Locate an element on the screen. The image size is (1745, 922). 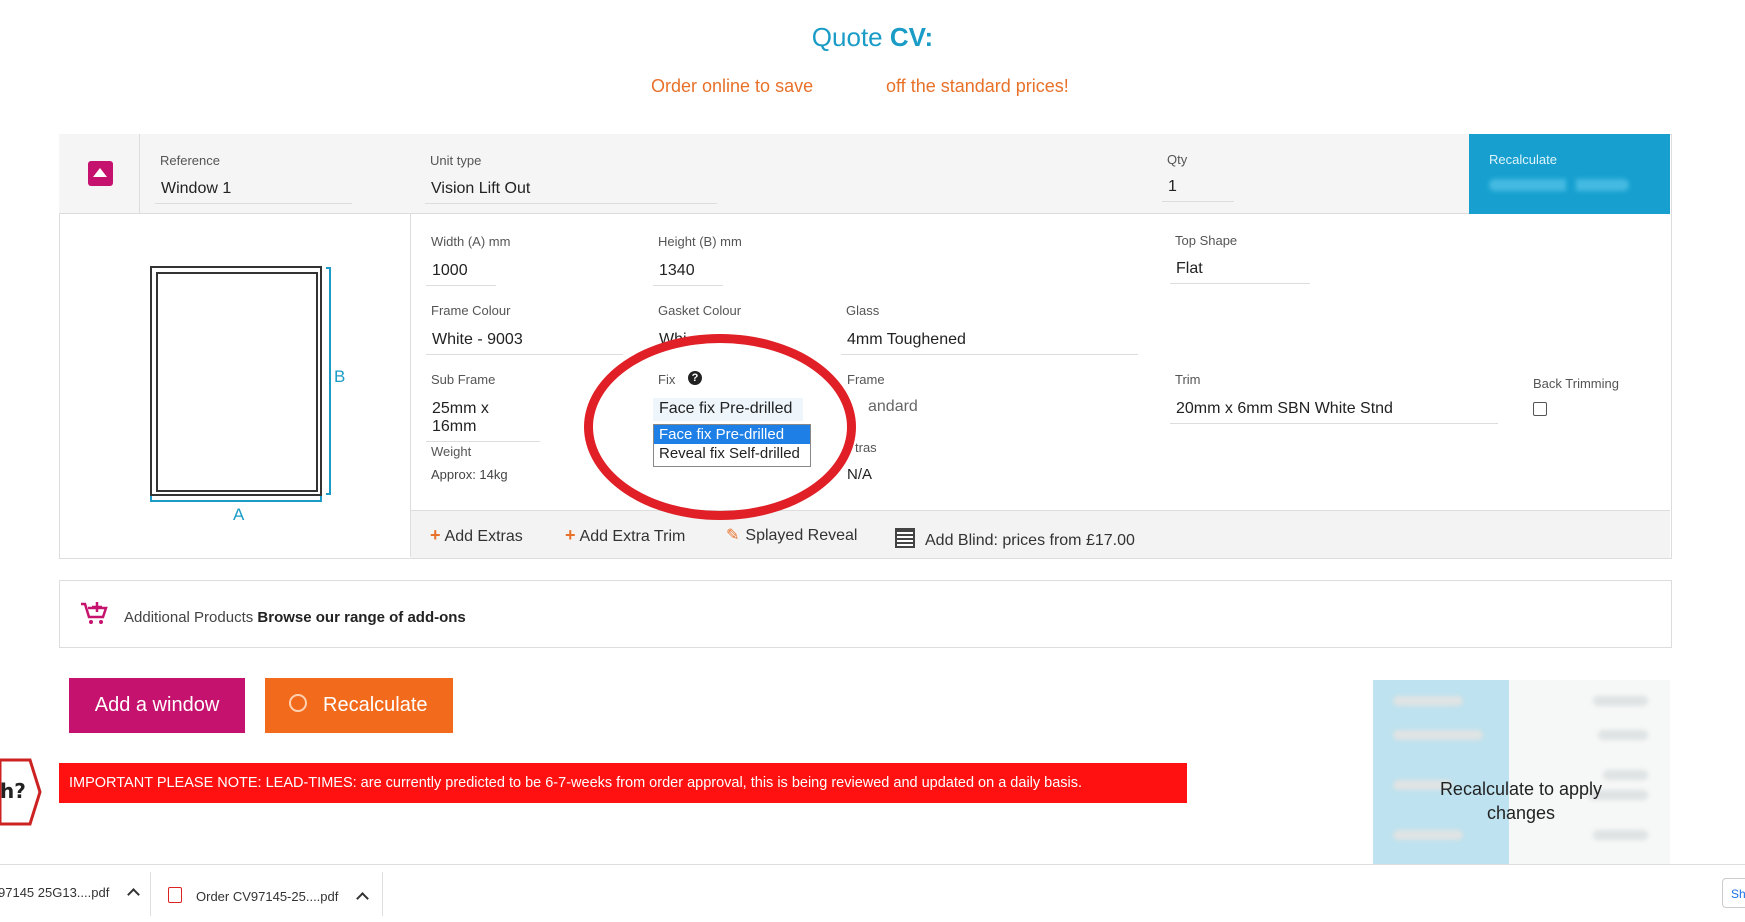
add-extras-label: Add Extras is located at coordinates (483, 536).